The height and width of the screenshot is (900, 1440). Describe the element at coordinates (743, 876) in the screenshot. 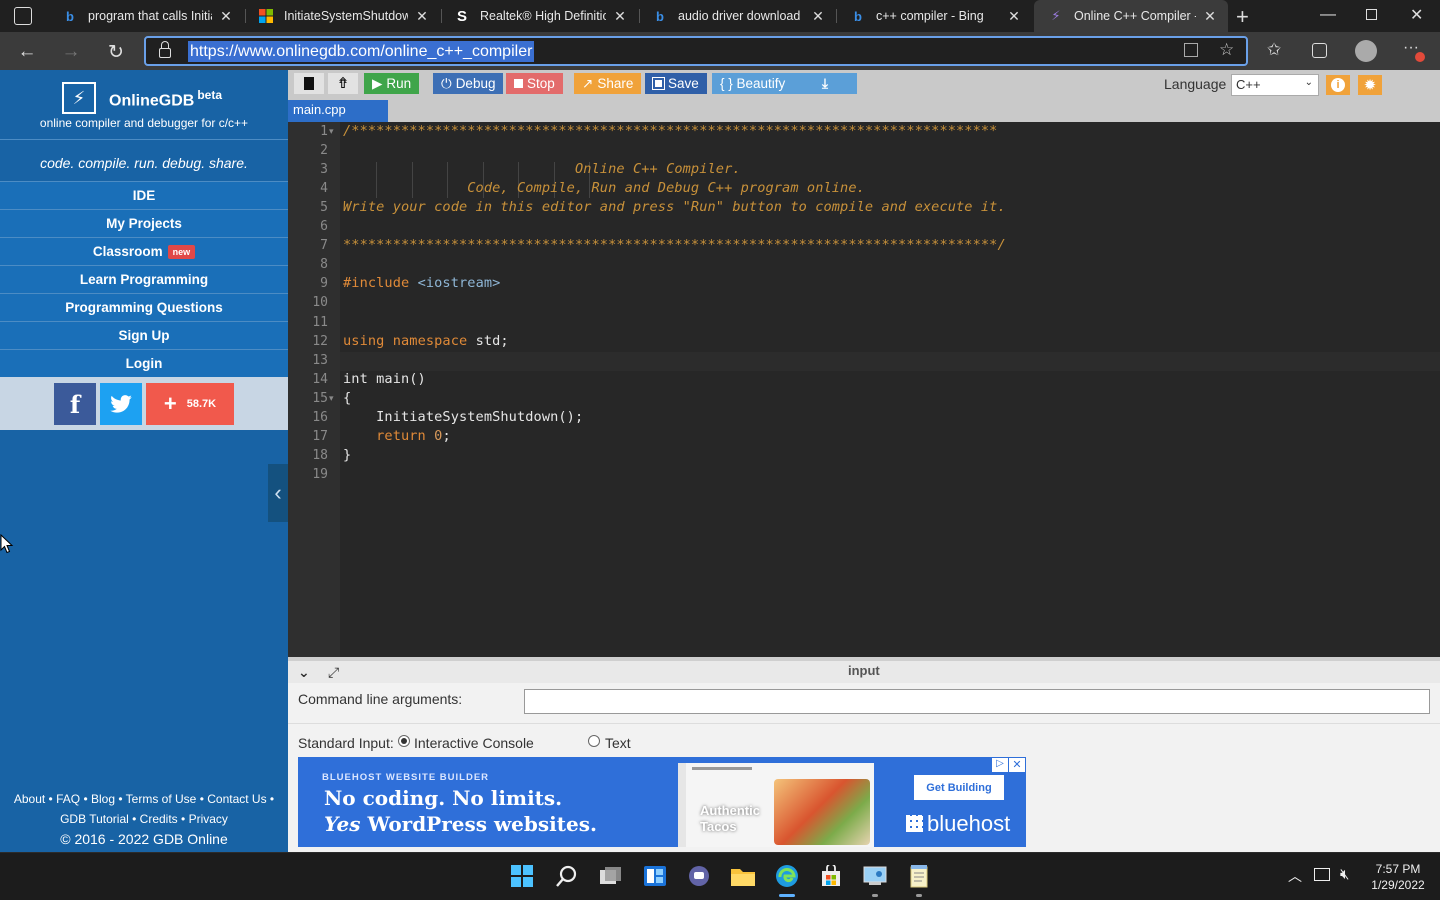

I see `file-explorer-icon` at that location.